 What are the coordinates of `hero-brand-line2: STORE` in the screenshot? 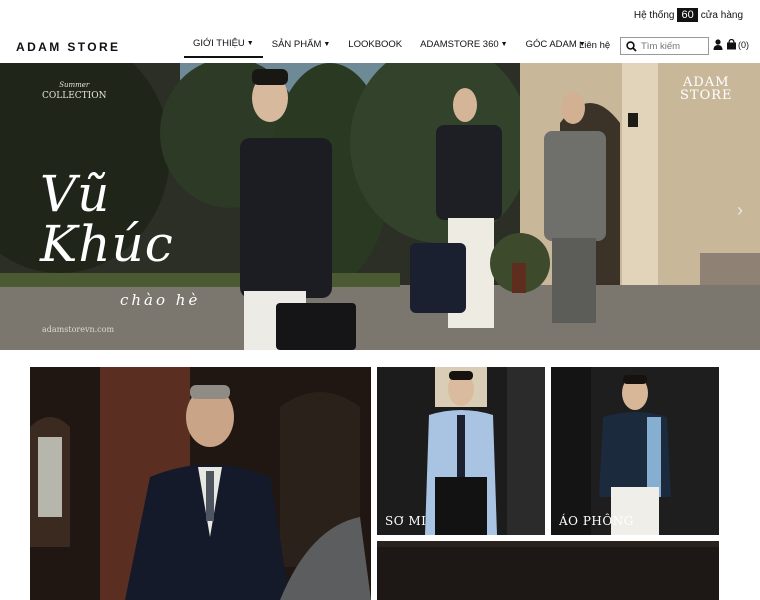 It's located at (706, 95).